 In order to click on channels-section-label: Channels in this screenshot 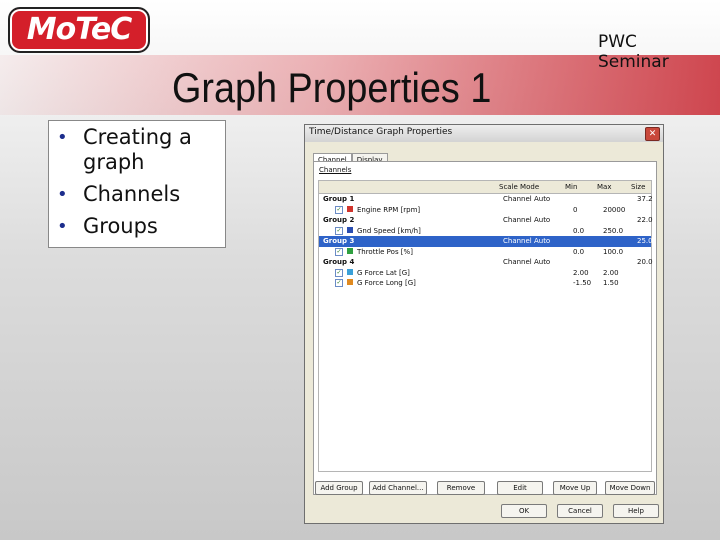, I will do `click(335, 170)`.